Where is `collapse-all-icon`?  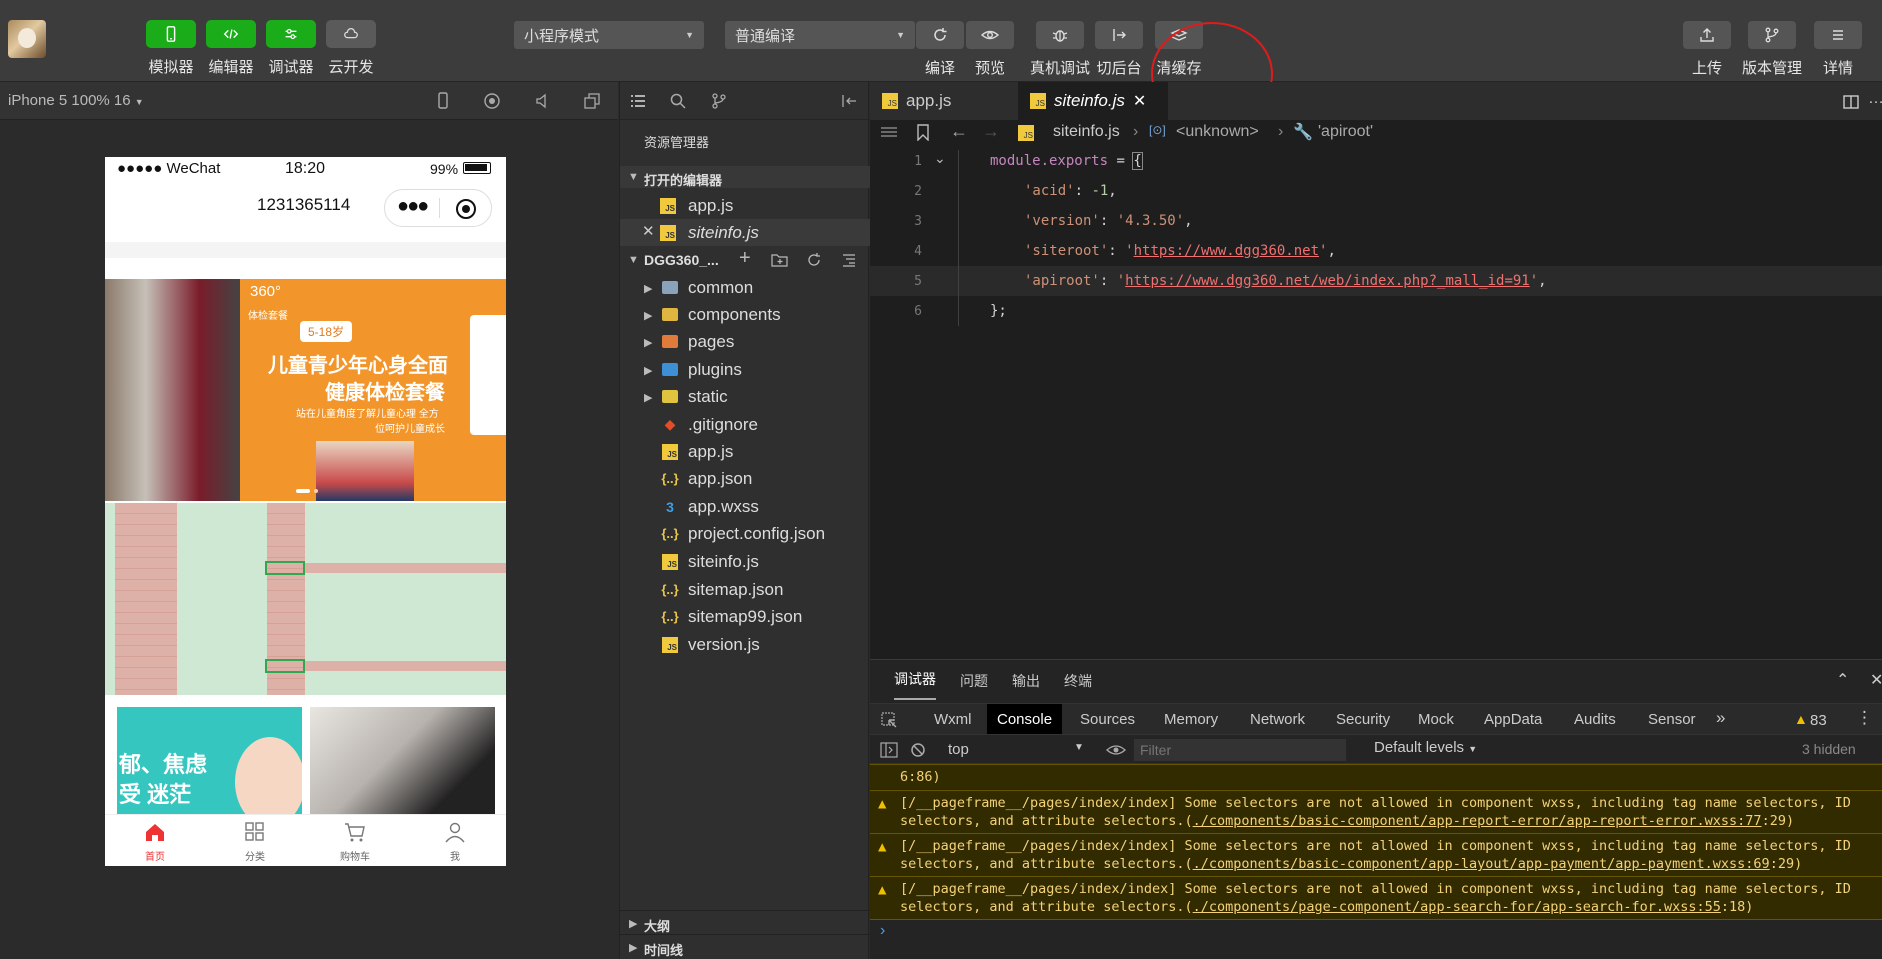
collapse-all-icon is located at coordinates (849, 260).